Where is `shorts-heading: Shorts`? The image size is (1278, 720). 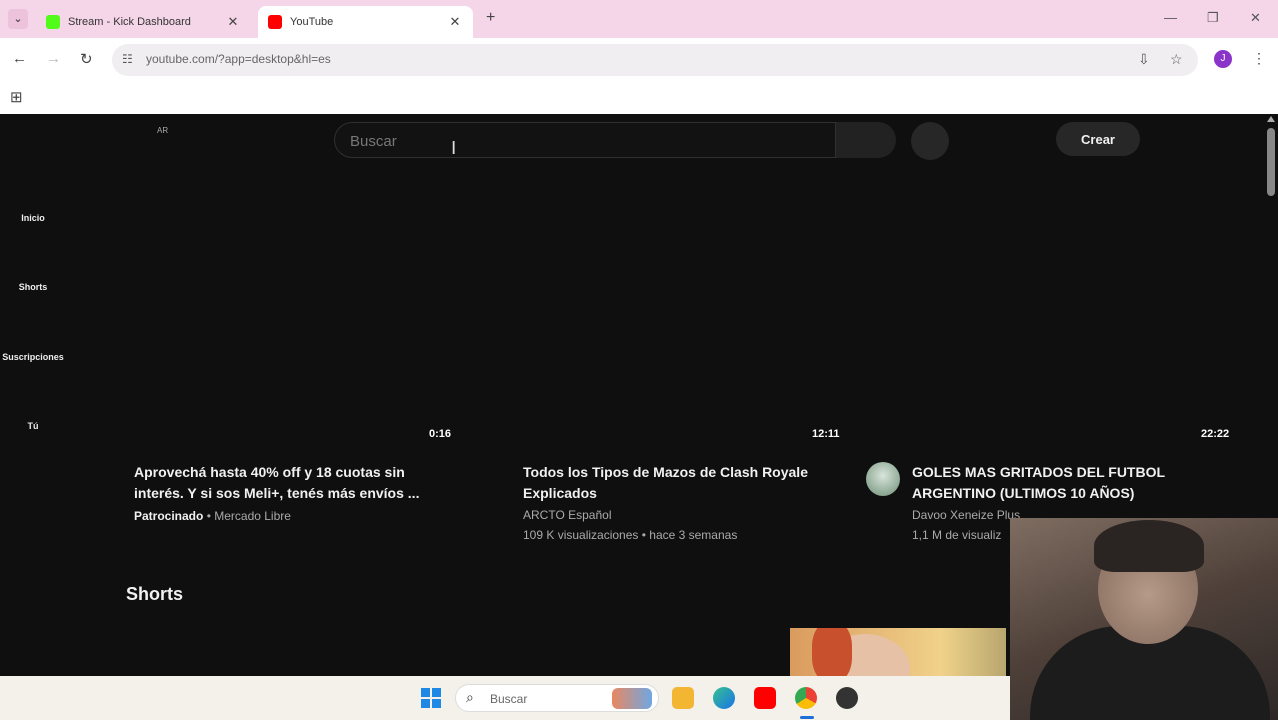 shorts-heading: Shorts is located at coordinates (155, 594).